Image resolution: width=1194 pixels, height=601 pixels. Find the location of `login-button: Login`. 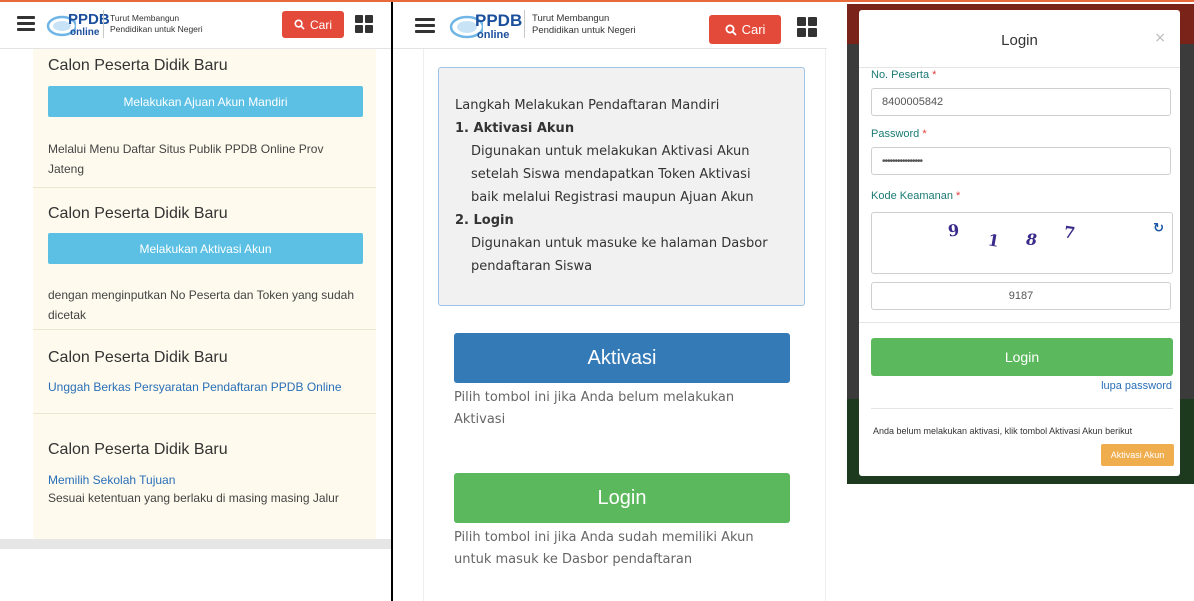

login-button: Login is located at coordinates (622, 498).